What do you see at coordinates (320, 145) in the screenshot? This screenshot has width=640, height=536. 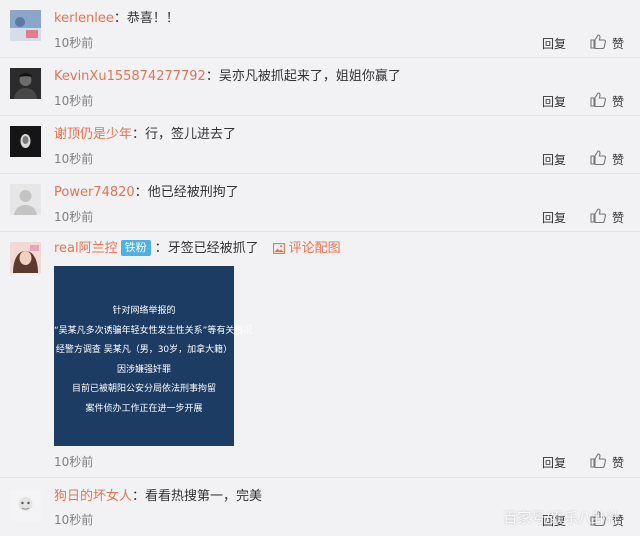 I see `comment-item: 谢顶仍是少年：行，签儿进去了 10秒前 回复 赞` at bounding box center [320, 145].